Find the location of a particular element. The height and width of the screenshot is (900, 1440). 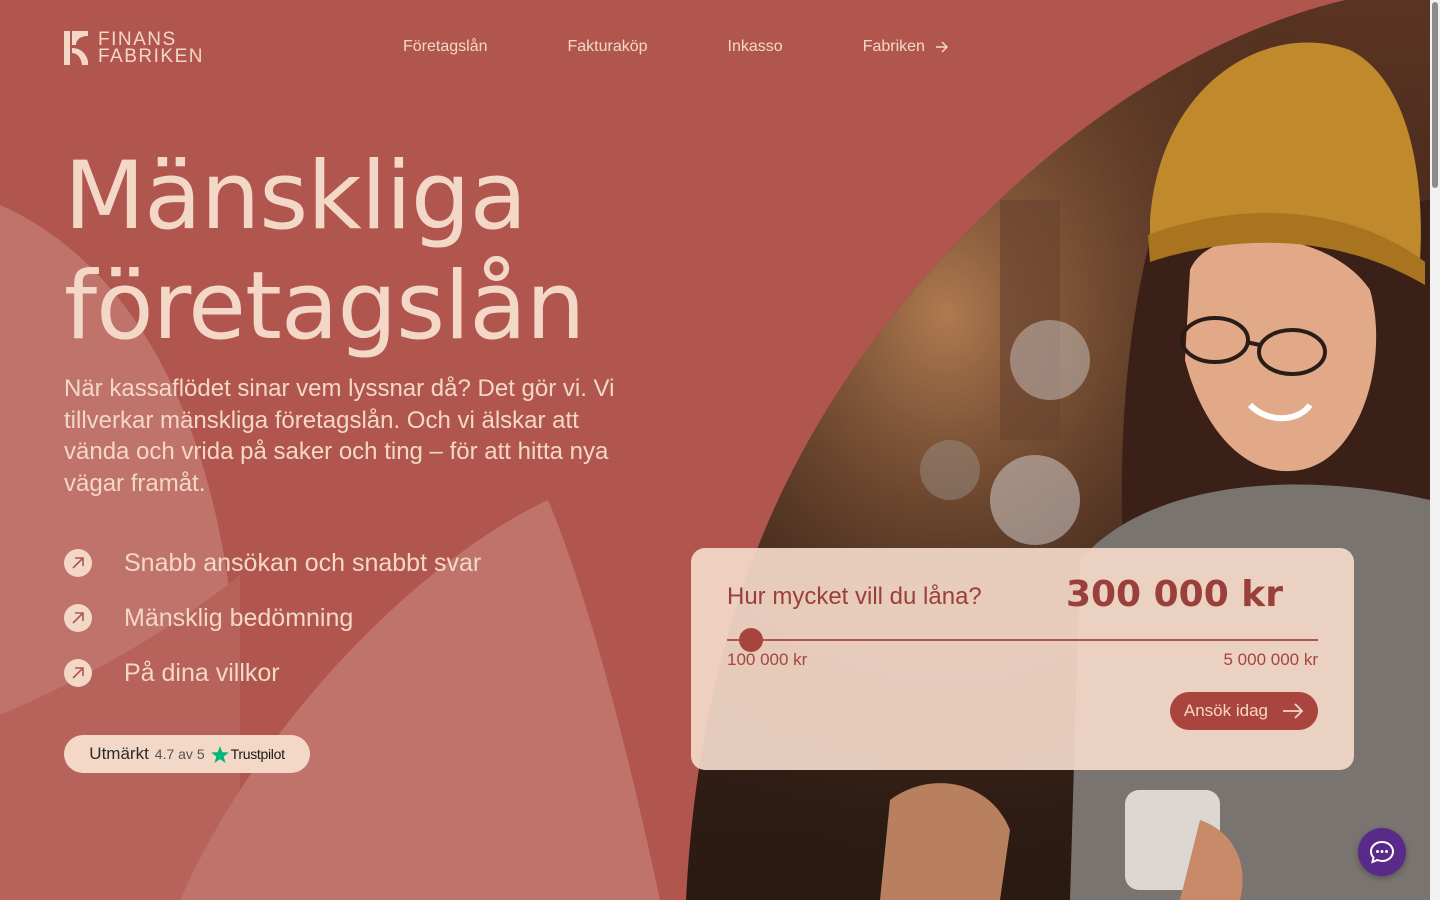

nav-item-fabriken: Fabriken is located at coordinates (906, 47).